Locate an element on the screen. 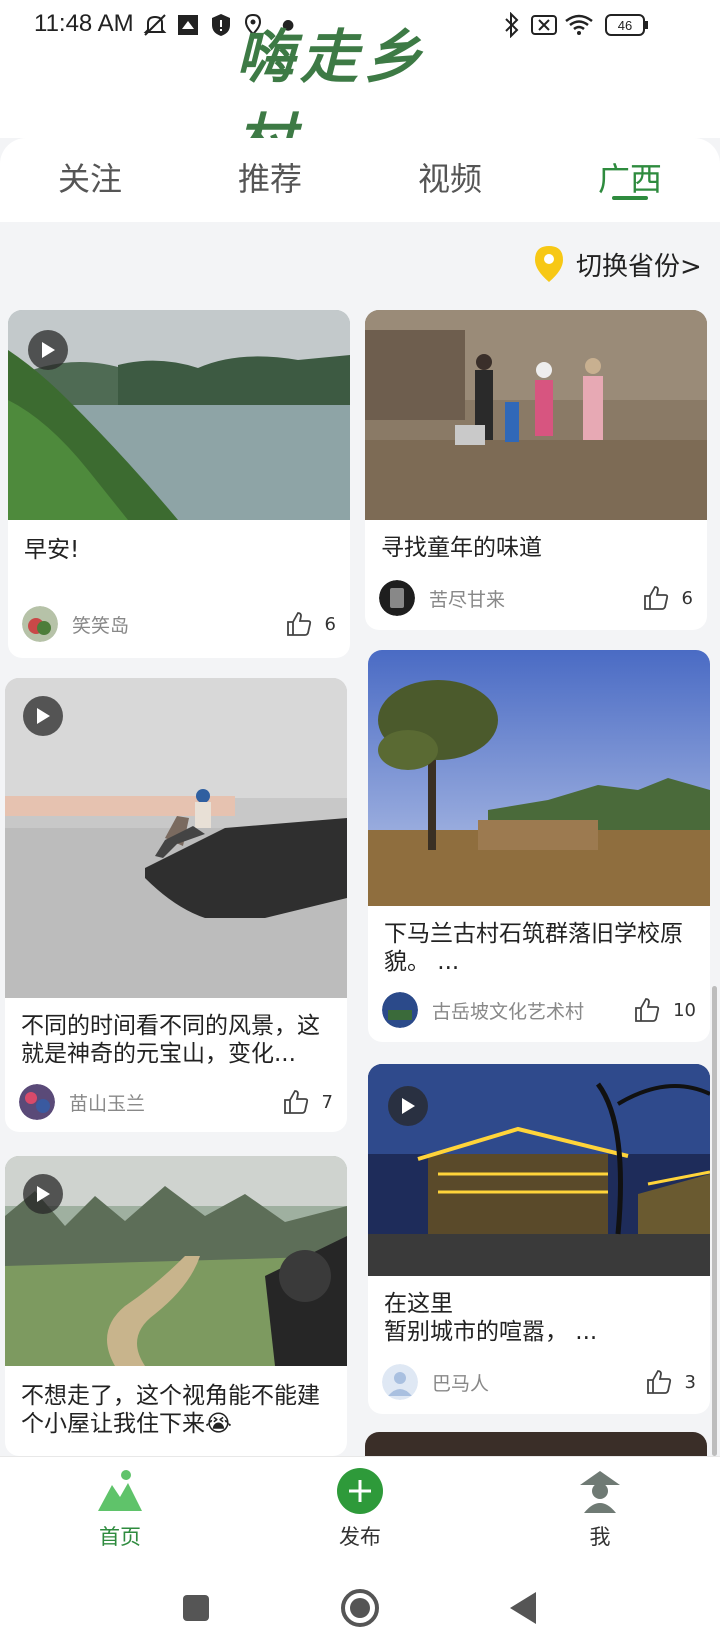 The image size is (720, 1650). author-name: 古岳坡文化艺术村 is located at coordinates (532, 1010).